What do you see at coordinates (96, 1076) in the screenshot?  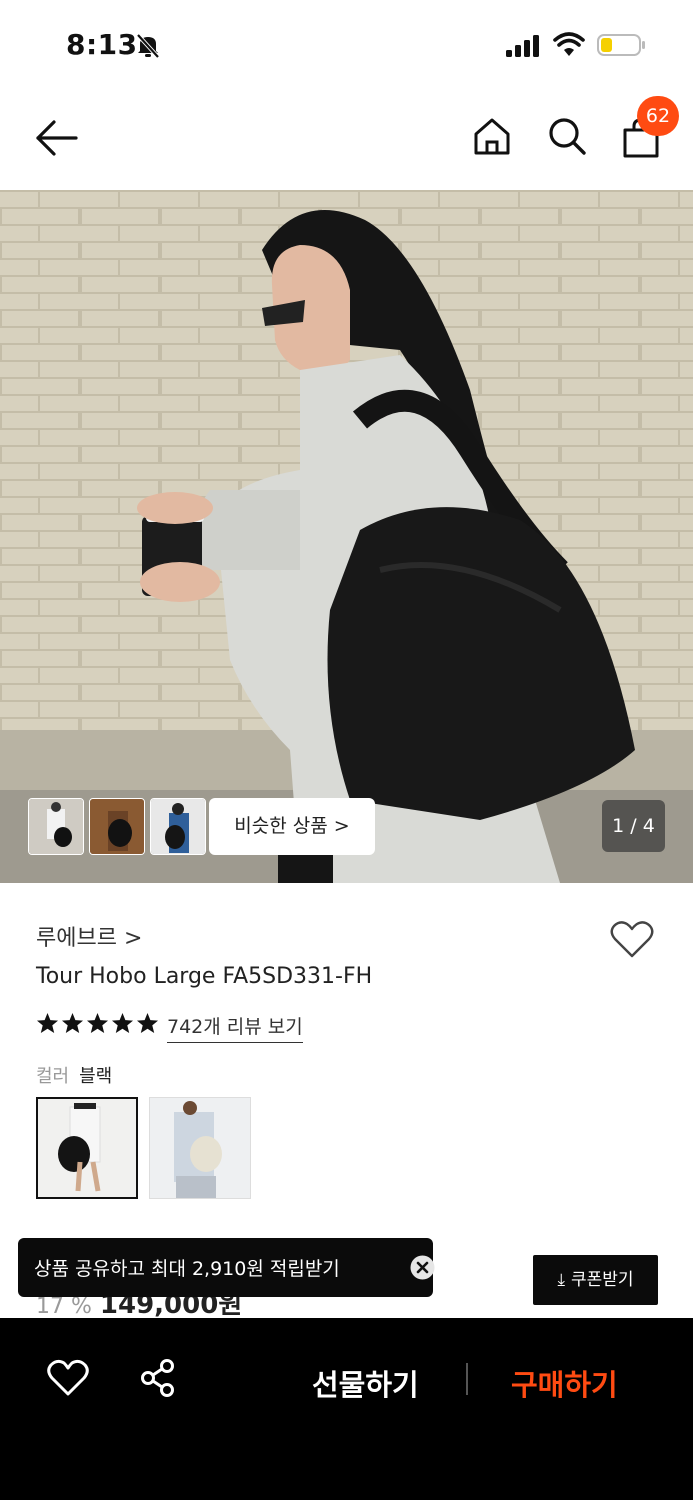 I see `color-value: 블랙` at bounding box center [96, 1076].